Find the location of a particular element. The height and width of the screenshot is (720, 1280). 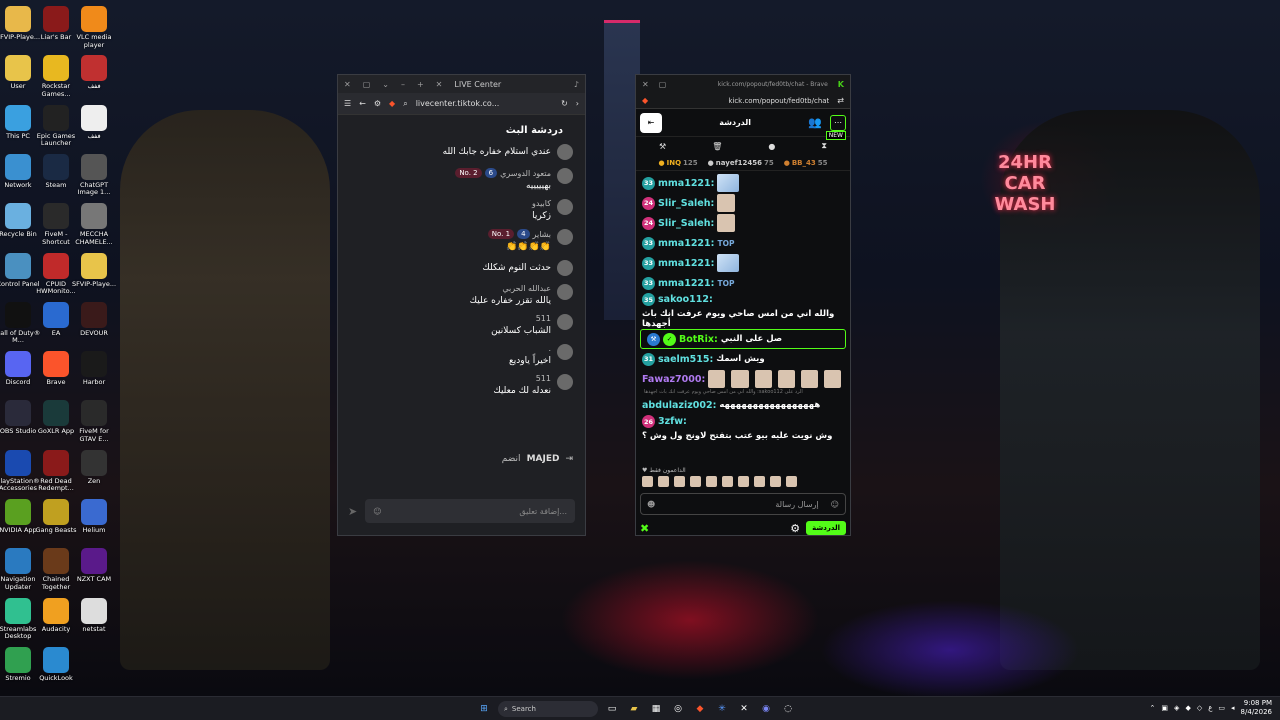

network-icon: ▭ is located at coordinates (1221, 708).